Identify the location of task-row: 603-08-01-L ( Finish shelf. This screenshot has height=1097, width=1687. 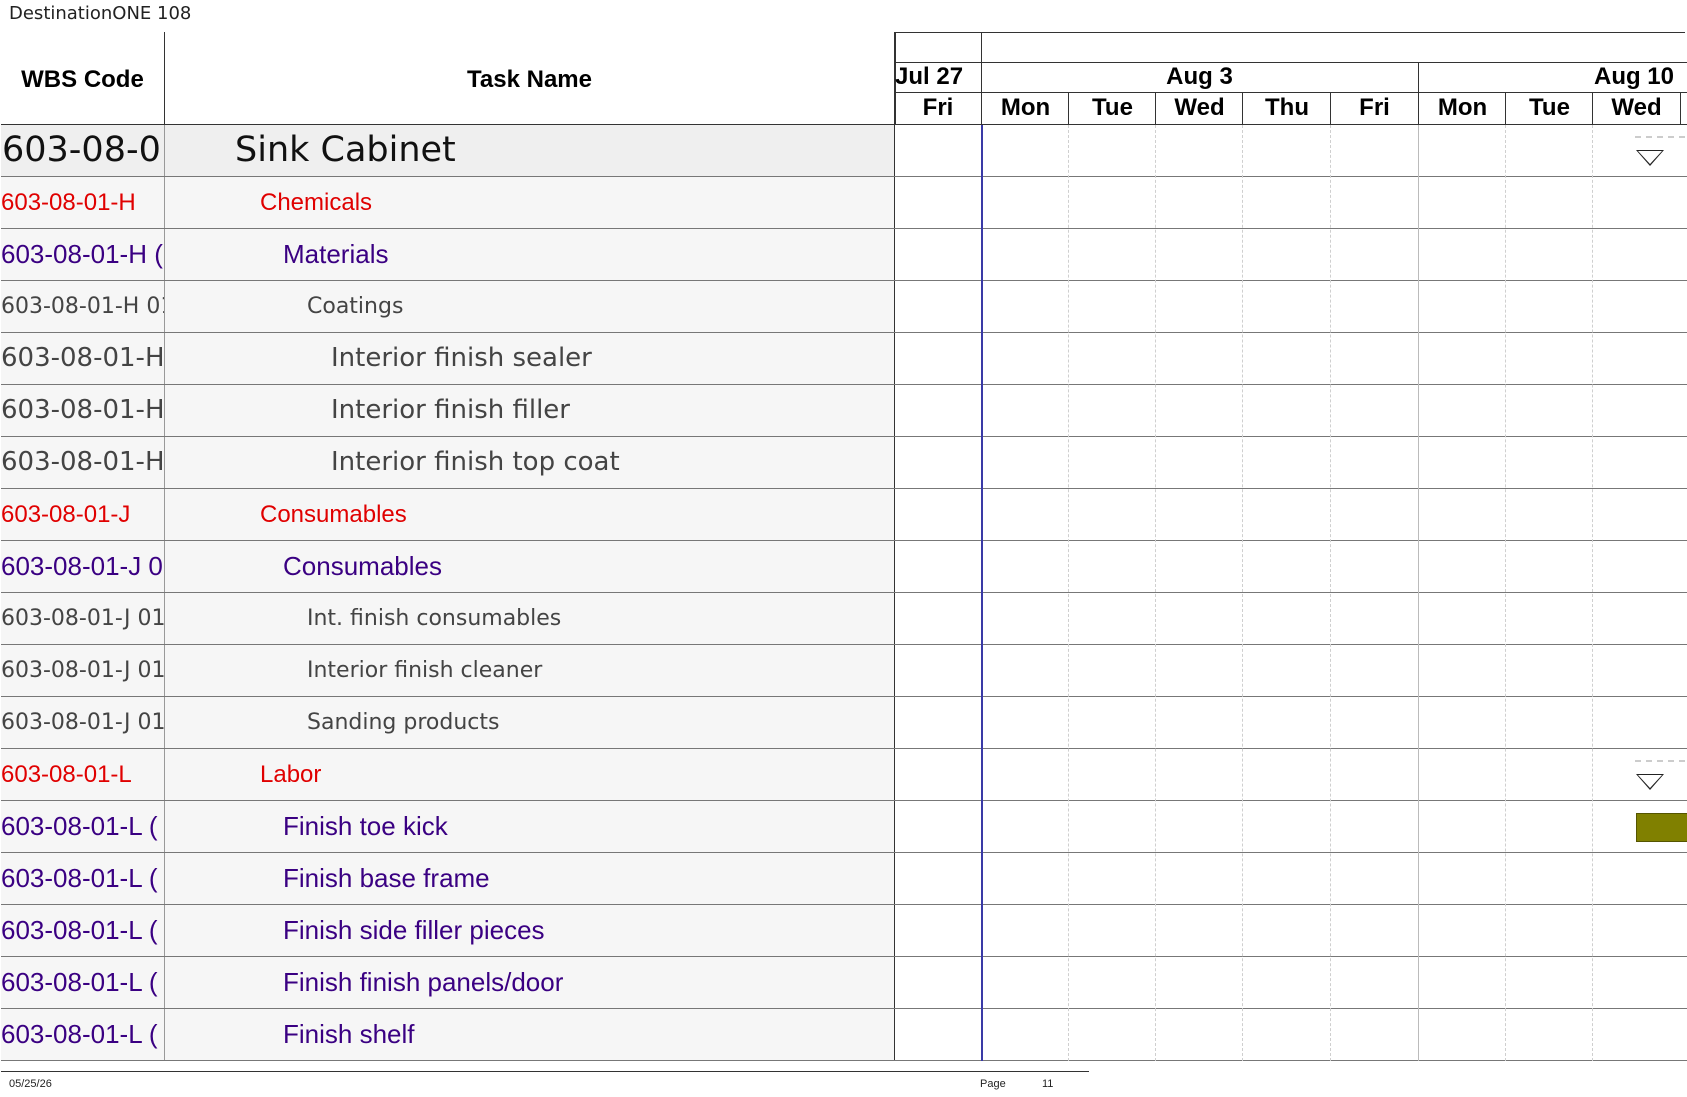
(844, 1035).